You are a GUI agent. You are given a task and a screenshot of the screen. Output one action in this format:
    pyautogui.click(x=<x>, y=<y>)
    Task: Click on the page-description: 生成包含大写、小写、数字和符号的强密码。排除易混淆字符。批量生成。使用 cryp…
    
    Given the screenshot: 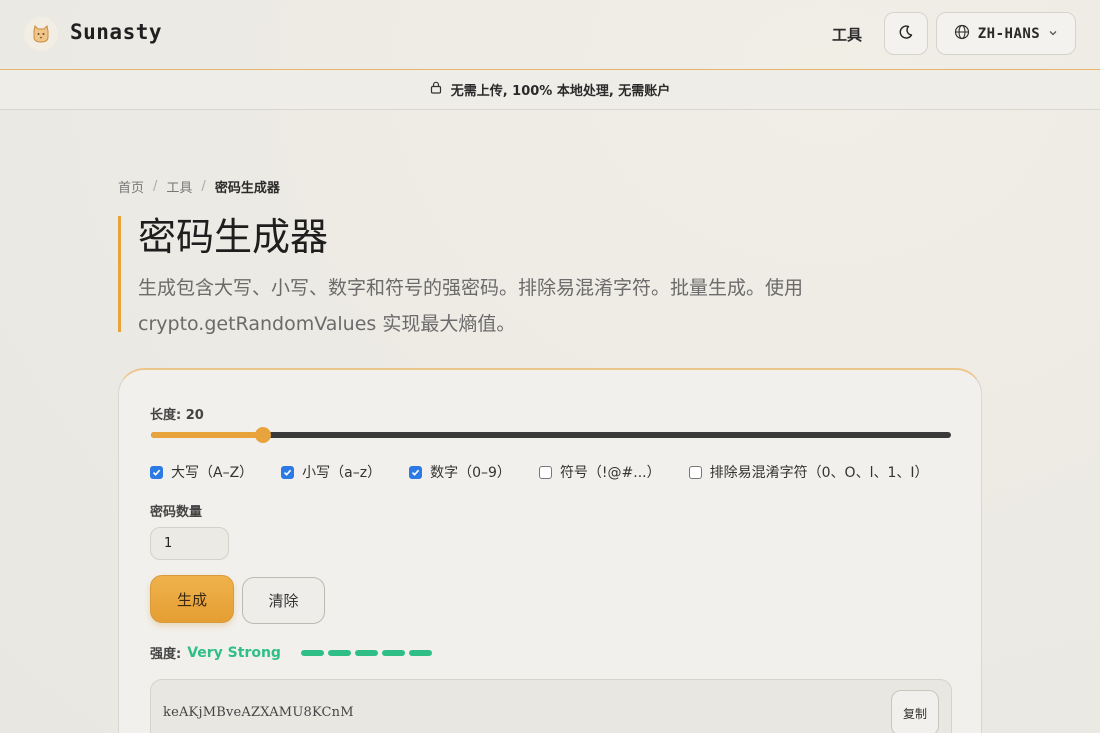 What is the action you would take?
    pyautogui.click(x=471, y=306)
    